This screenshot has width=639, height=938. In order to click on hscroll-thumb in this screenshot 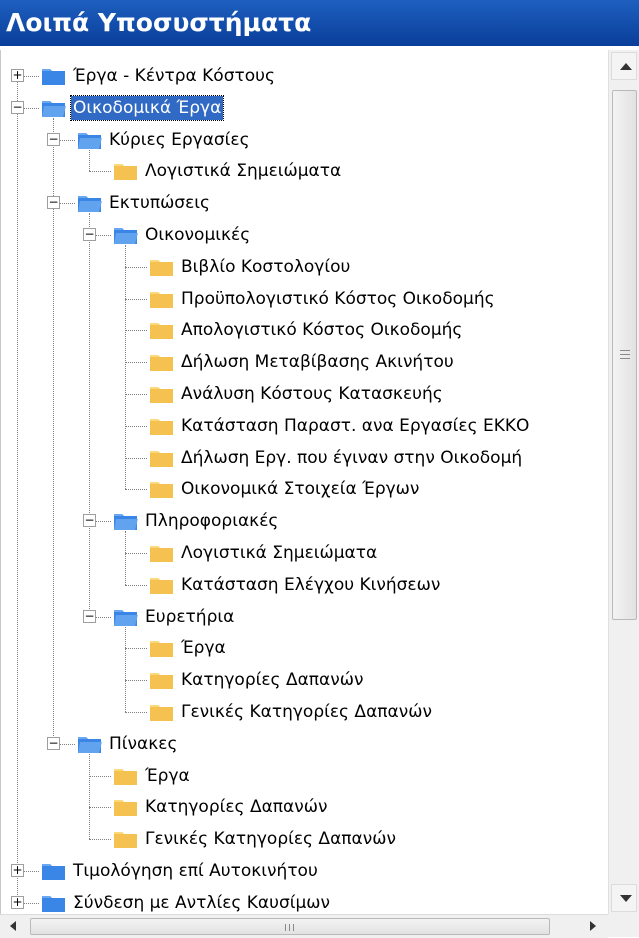, I will do `click(290, 926)`.